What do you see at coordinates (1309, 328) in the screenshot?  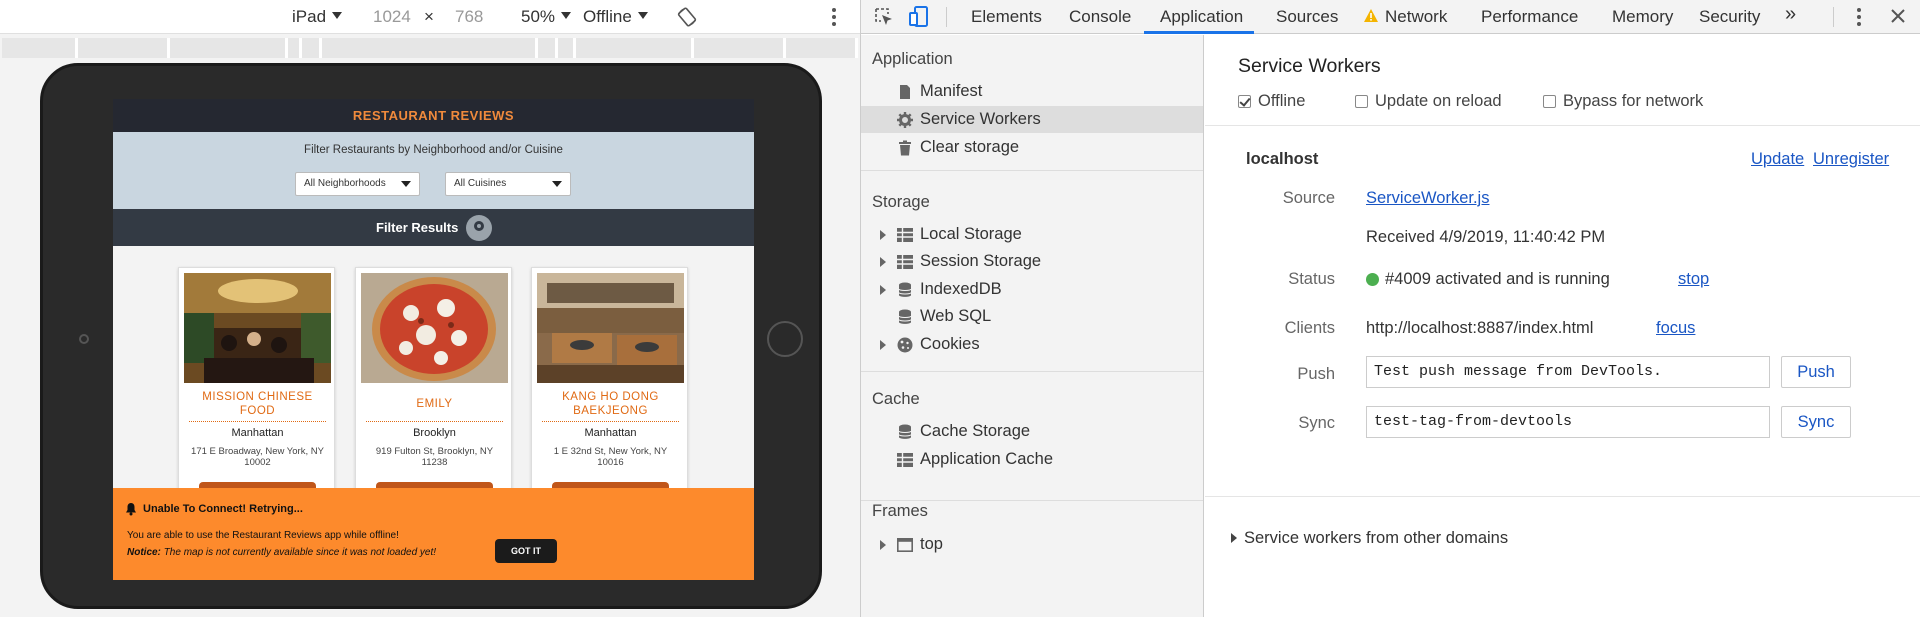 I see `clients-key-label: Clients` at bounding box center [1309, 328].